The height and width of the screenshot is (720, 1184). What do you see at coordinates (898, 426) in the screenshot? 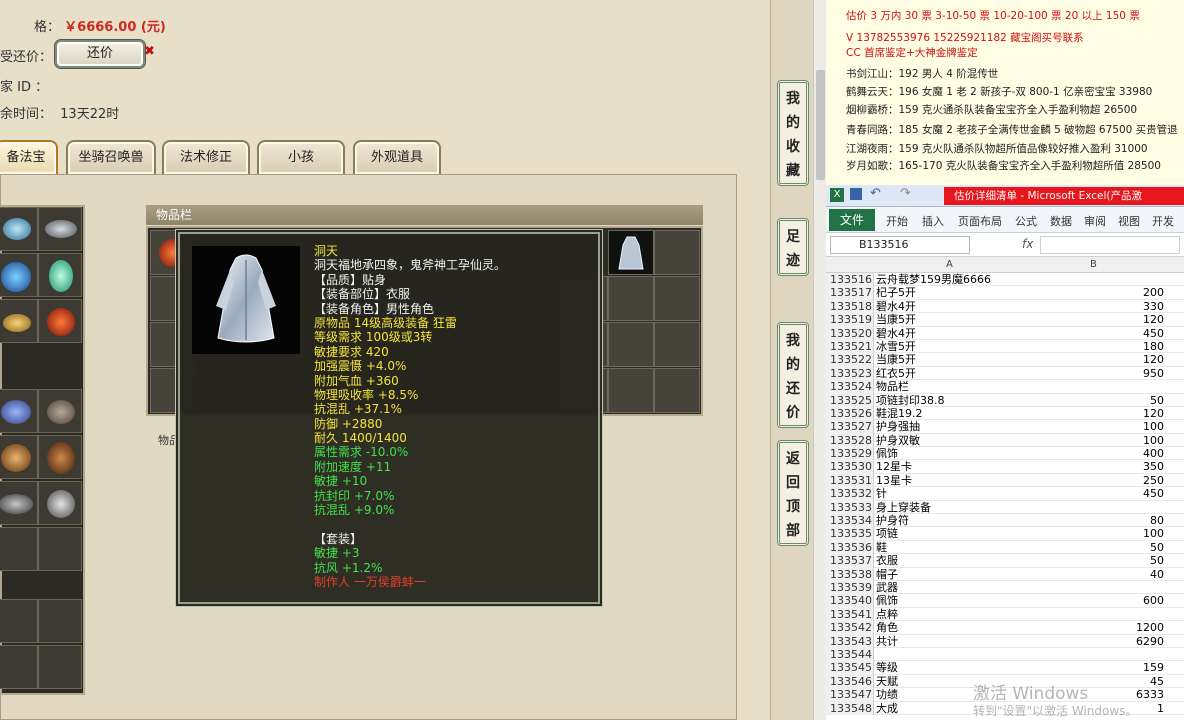
I see `cell-a: 护身强抽` at bounding box center [898, 426].